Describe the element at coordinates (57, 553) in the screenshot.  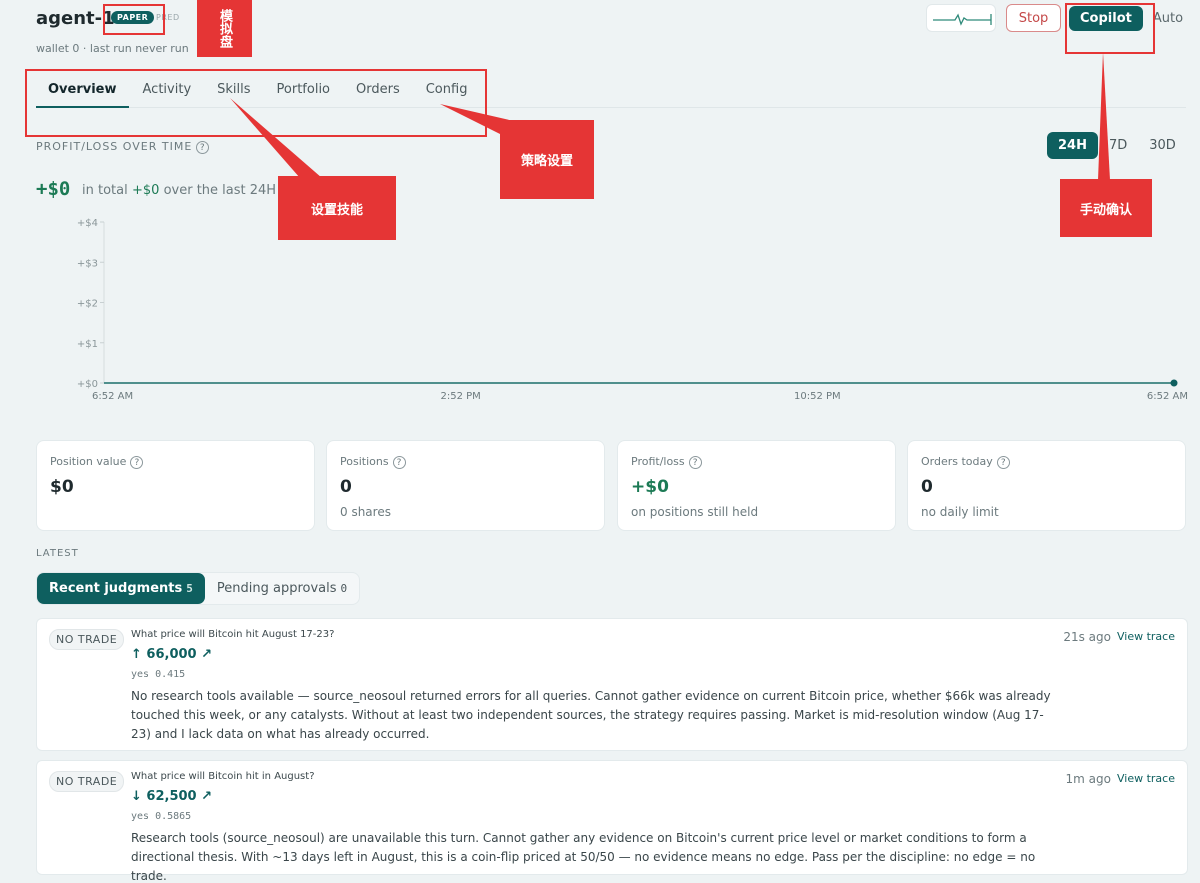
I see `latest-label: LATEST` at that location.